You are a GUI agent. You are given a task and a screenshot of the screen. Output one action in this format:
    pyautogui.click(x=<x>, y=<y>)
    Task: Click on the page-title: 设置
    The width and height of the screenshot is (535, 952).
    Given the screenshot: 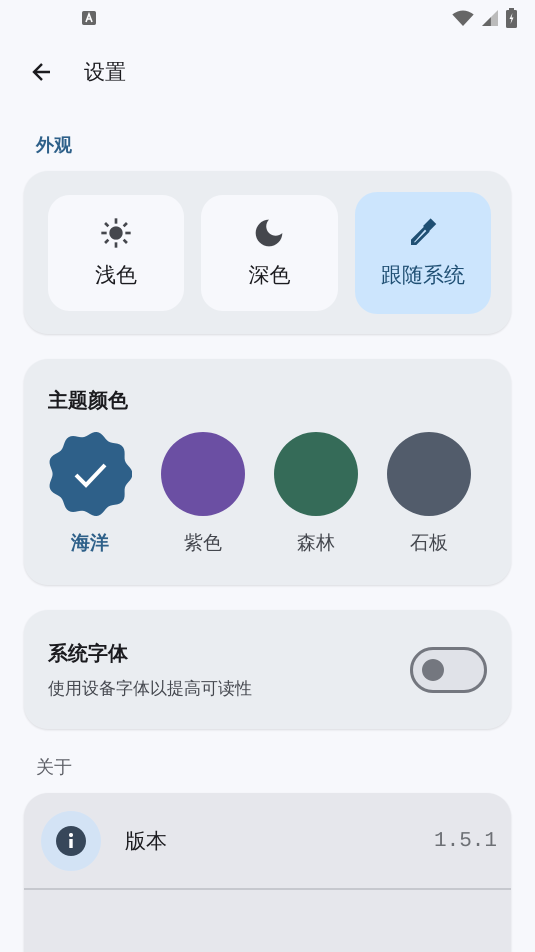 What is the action you would take?
    pyautogui.click(x=105, y=72)
    